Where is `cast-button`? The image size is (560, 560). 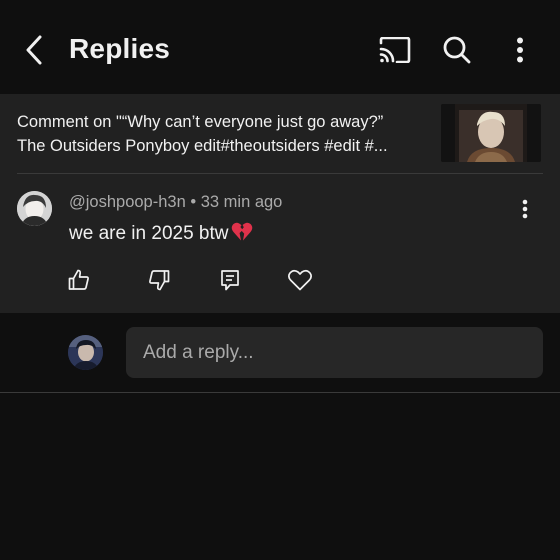
cast-button is located at coordinates (395, 50).